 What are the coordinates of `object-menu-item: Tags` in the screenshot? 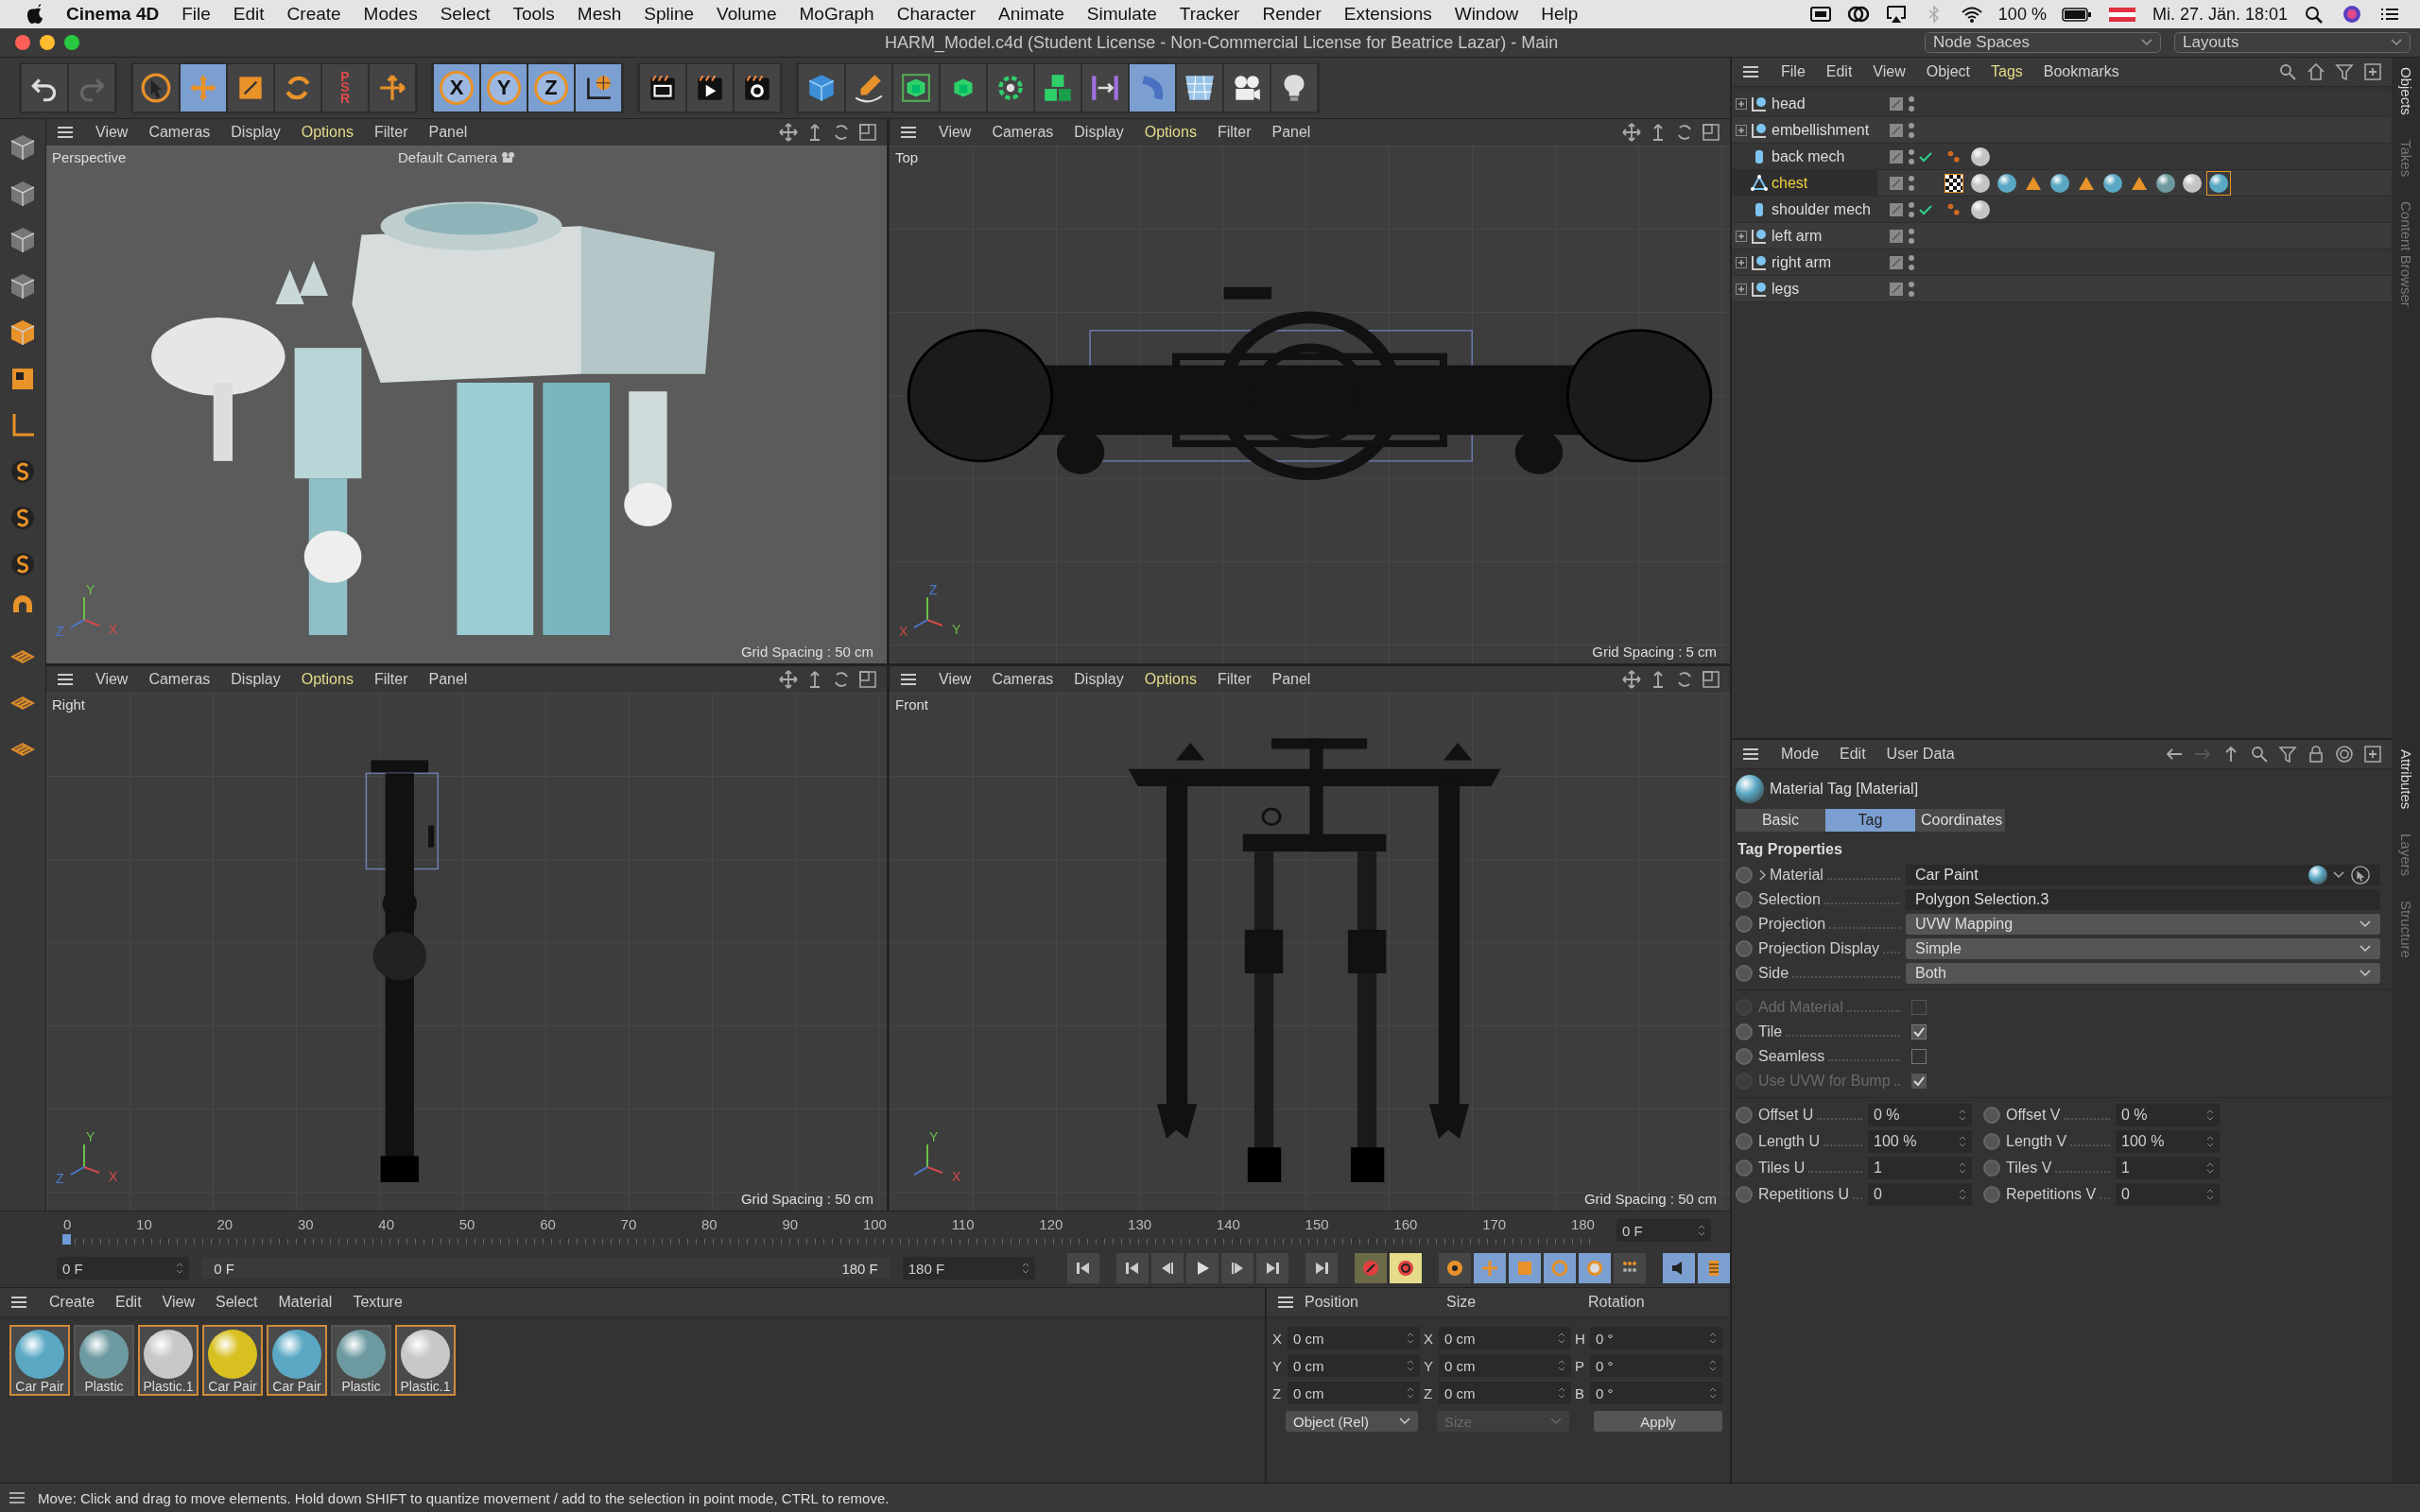 It's located at (2007, 71).